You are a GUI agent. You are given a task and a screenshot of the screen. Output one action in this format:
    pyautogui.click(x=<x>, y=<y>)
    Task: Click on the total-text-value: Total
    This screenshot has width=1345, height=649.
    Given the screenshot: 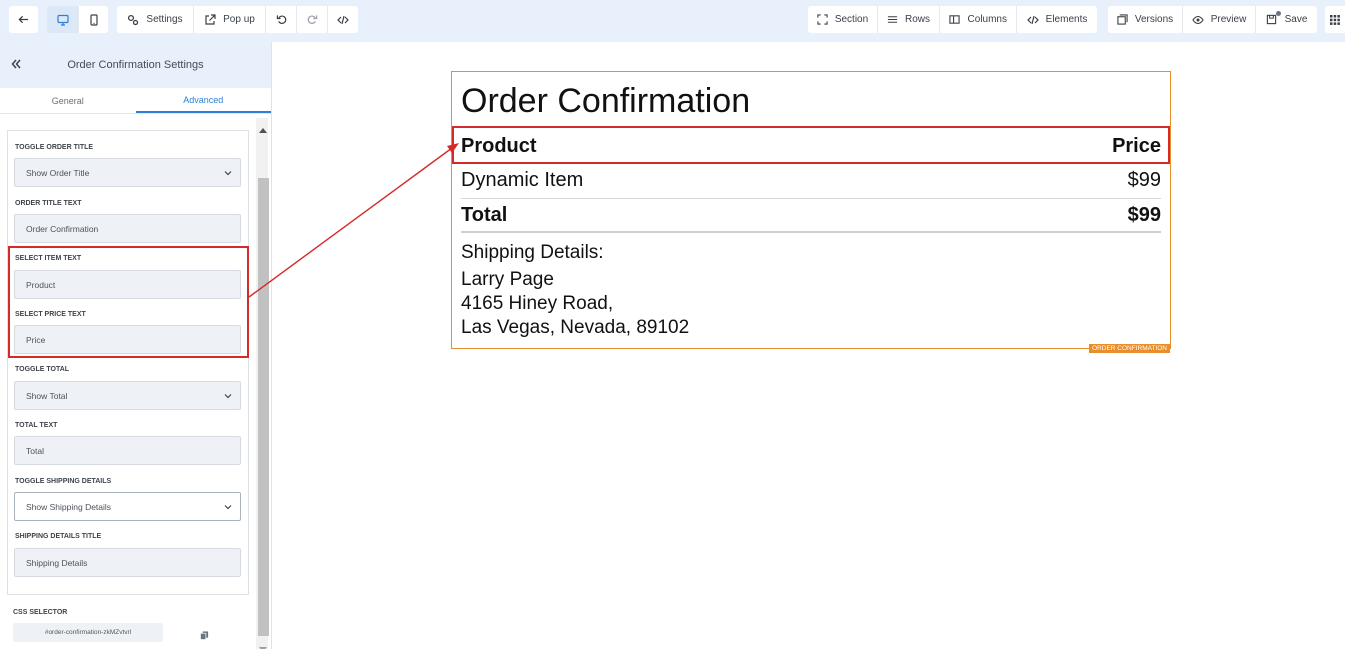 What is the action you would take?
    pyautogui.click(x=35, y=450)
    